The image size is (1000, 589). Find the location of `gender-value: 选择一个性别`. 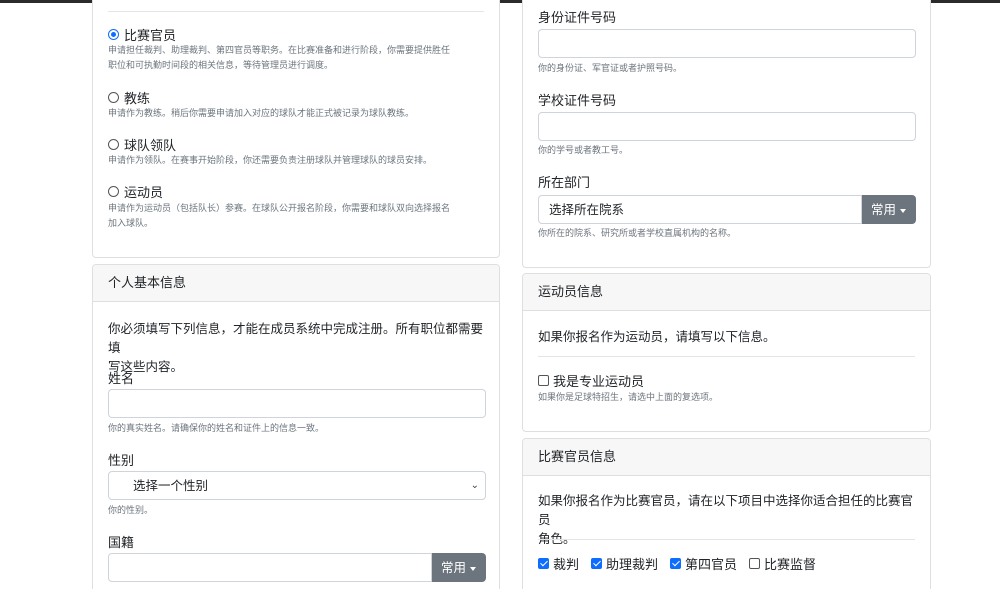

gender-value: 选择一个性别 is located at coordinates (171, 485).